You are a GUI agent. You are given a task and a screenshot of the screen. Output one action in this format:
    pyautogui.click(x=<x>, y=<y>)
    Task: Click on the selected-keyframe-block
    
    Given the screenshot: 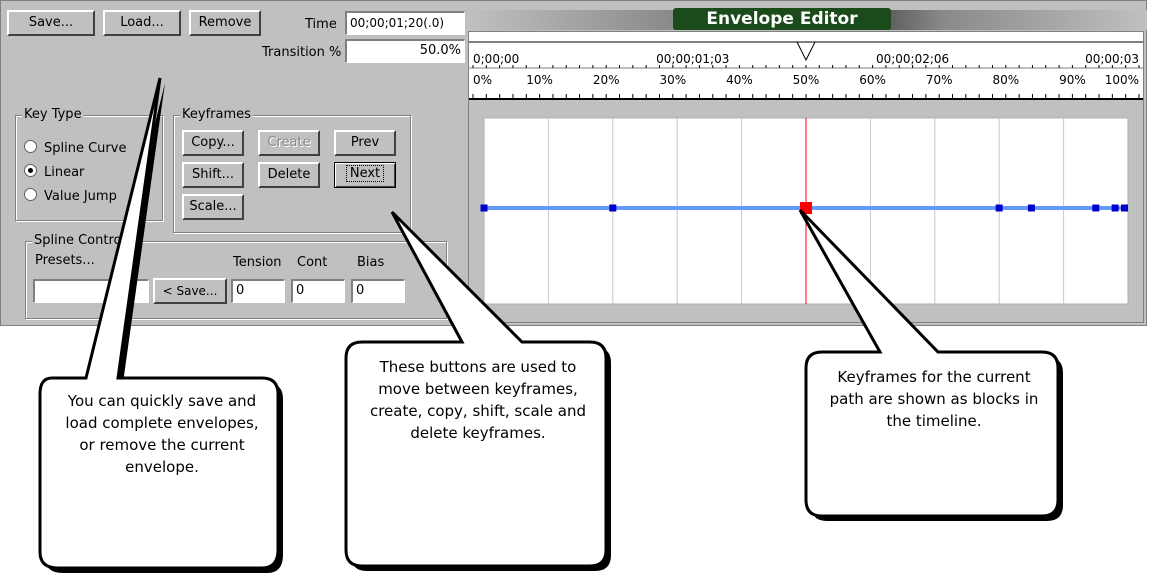 What is the action you would take?
    pyautogui.click(x=806, y=208)
    